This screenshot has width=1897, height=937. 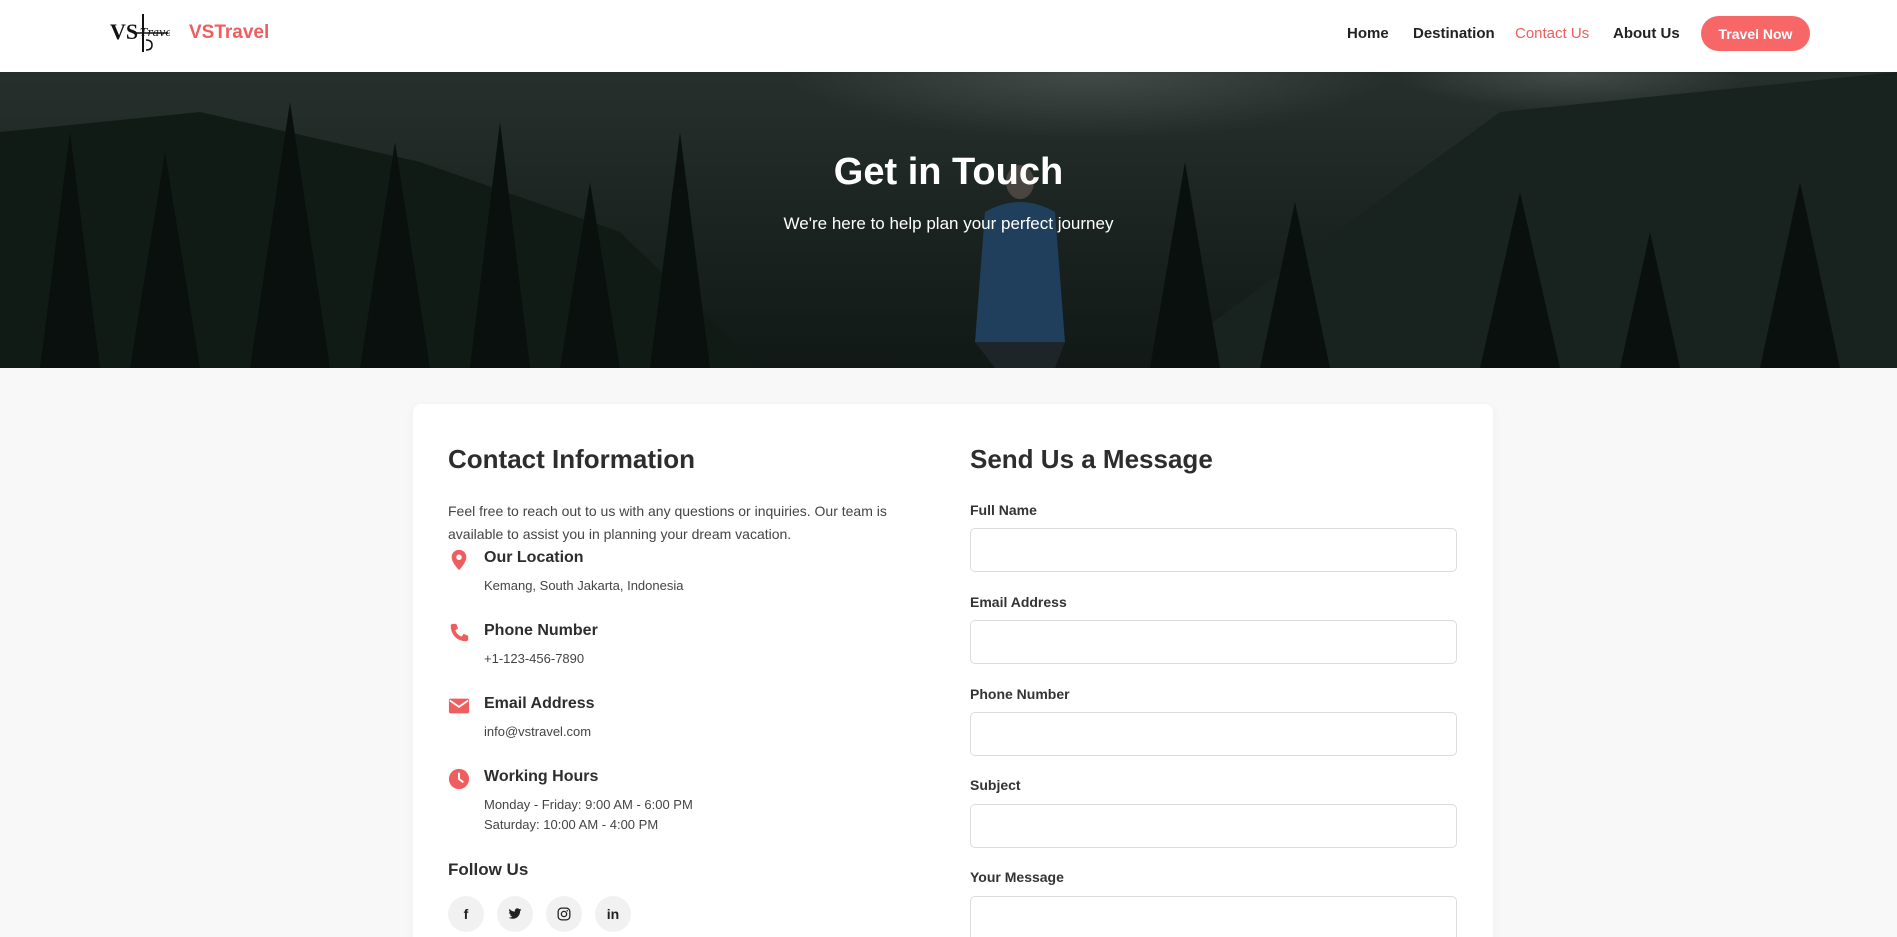 I want to click on email-address-field, so click(x=1213, y=642).